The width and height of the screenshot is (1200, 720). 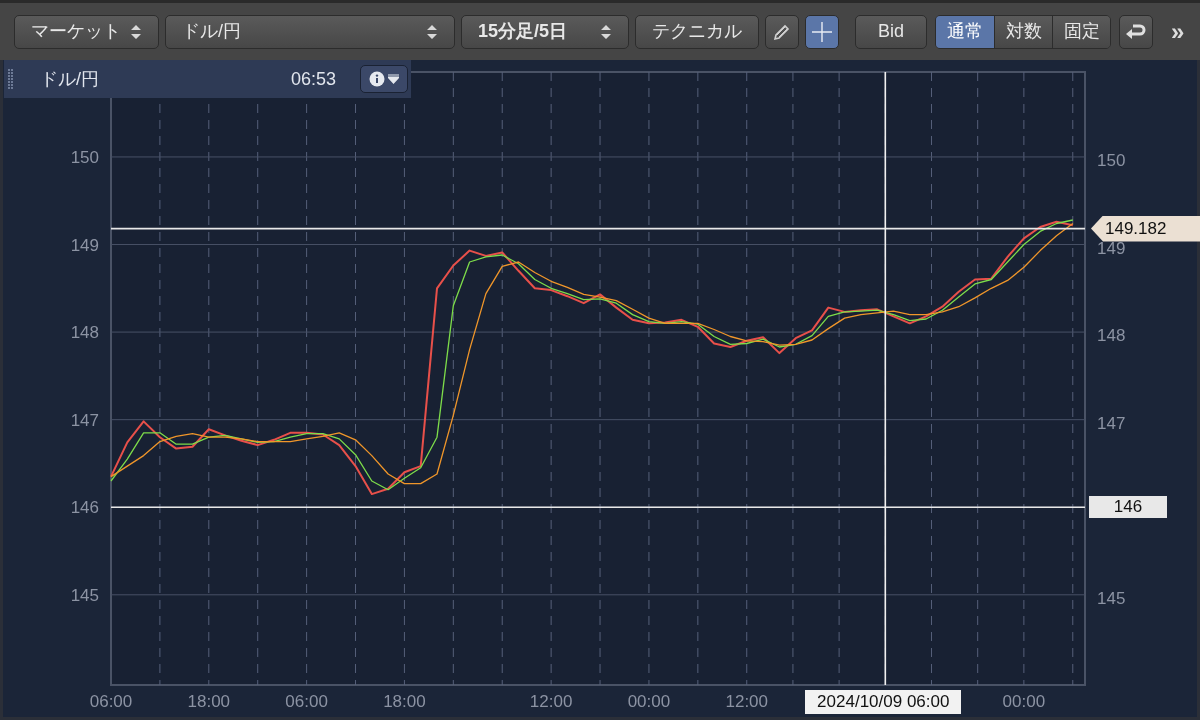 I want to click on technical-button: テクニカル, so click(x=697, y=31).